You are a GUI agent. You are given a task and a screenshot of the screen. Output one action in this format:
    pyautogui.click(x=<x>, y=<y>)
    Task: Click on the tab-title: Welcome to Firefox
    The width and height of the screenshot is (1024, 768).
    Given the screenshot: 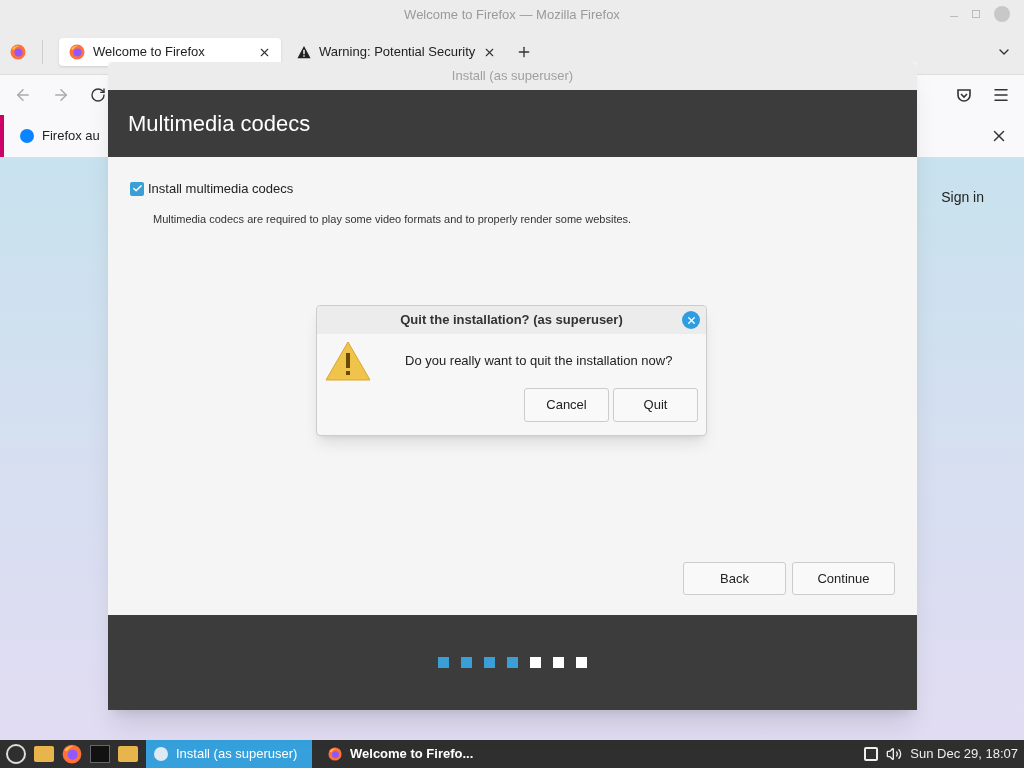 What is the action you would take?
    pyautogui.click(x=149, y=52)
    